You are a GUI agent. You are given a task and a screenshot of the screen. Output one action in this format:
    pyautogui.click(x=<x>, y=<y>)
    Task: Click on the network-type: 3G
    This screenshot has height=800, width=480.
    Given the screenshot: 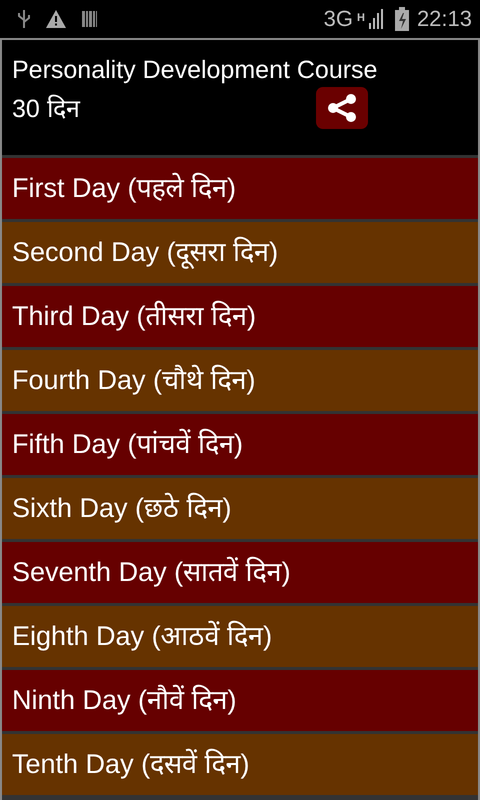 What is the action you would take?
    pyautogui.click(x=338, y=19)
    